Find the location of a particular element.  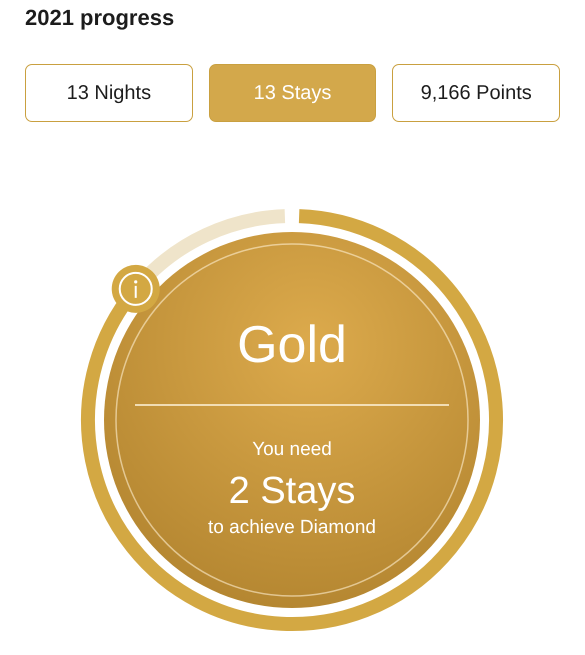

tab: 9,166 Points is located at coordinates (476, 93).